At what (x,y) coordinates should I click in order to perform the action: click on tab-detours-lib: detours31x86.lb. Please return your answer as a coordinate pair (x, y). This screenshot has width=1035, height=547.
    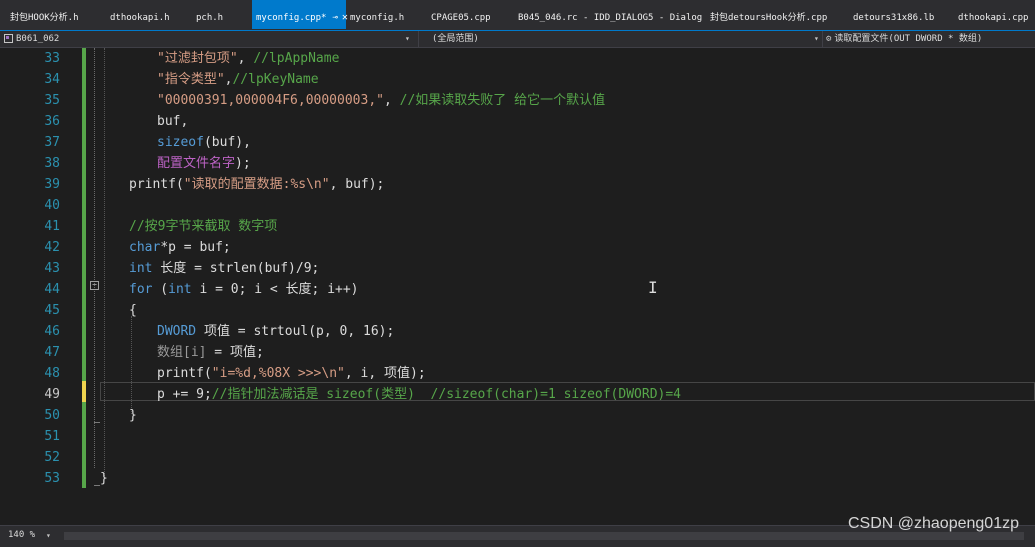
    Looking at the image, I should click on (893, 15).